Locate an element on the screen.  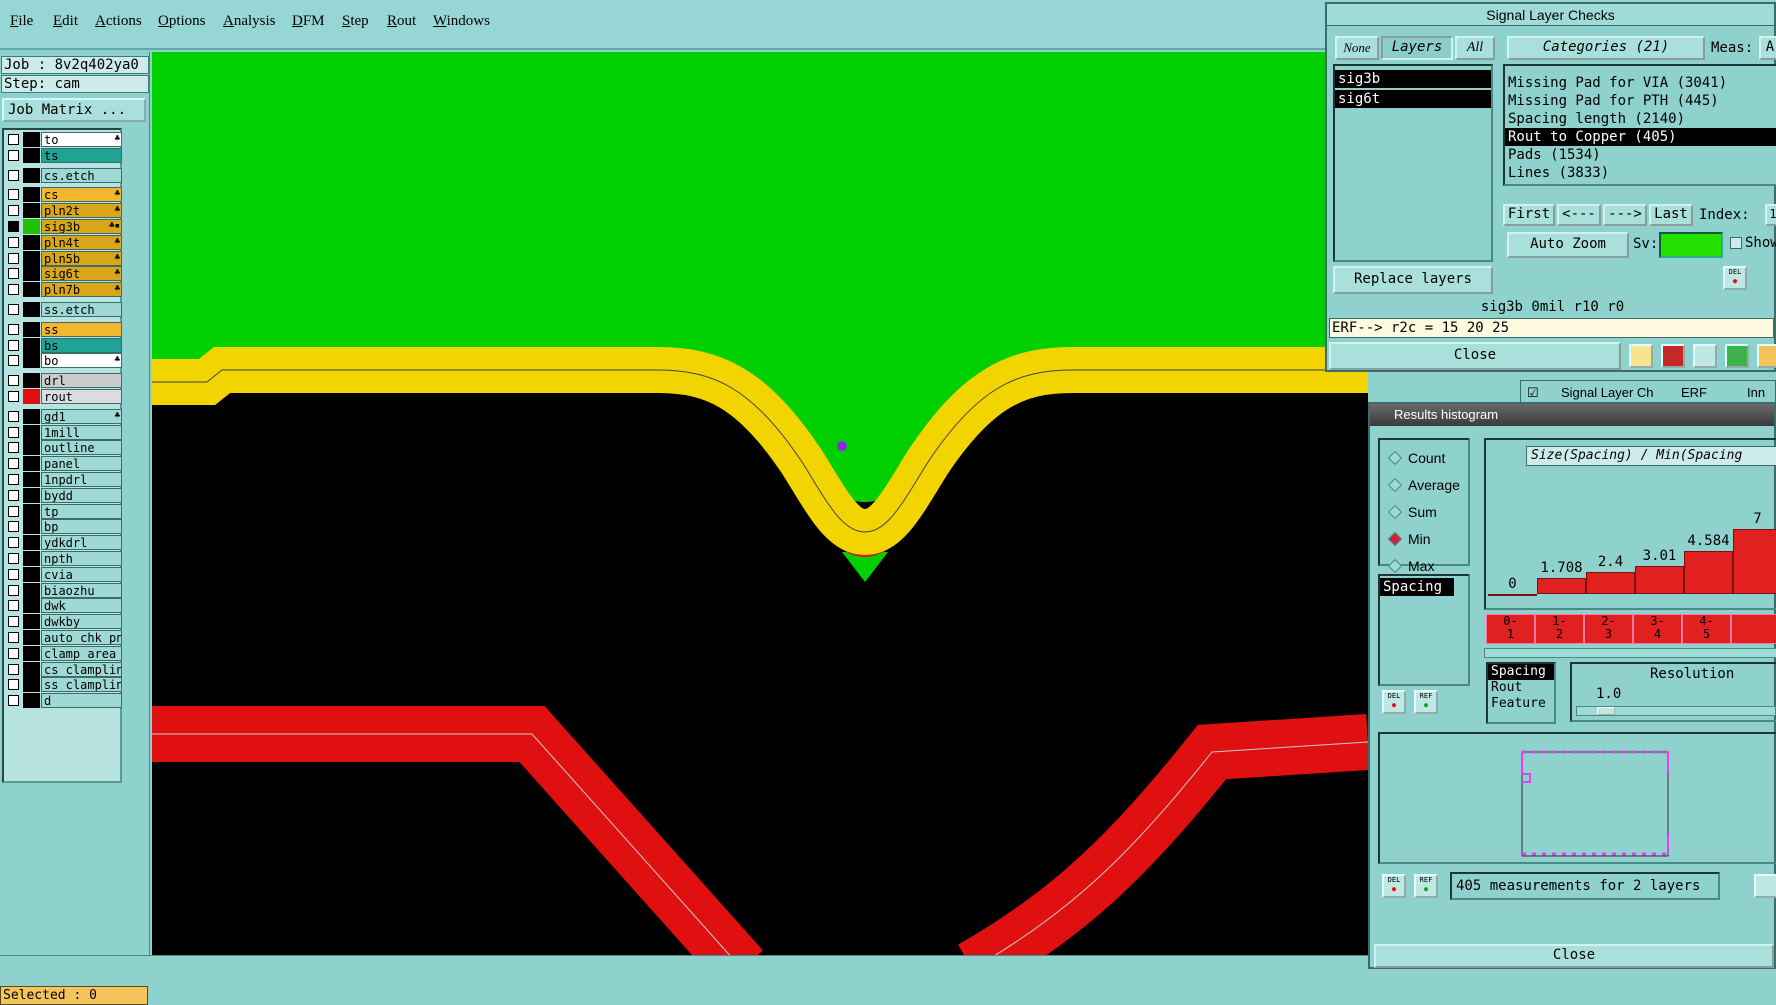
layer-row-dwkby: dwkby is located at coordinates (63, 622).